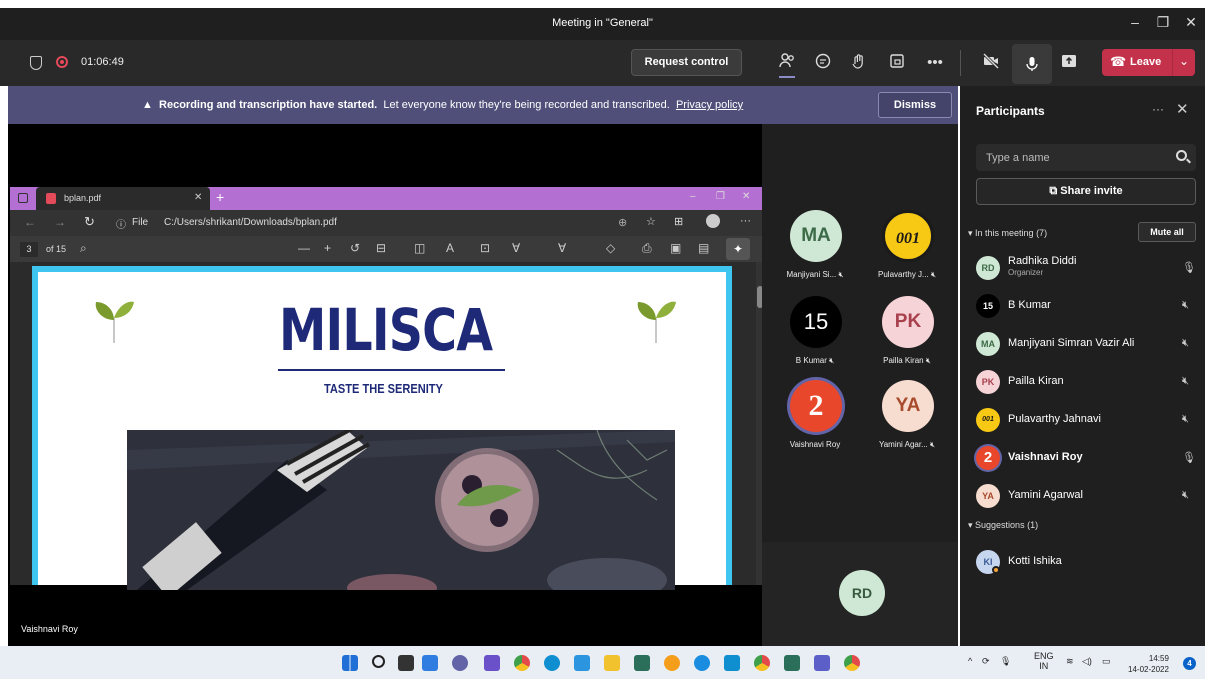 This screenshot has width=1205, height=679. I want to click on in-meeting-section: ▾ In this meeting (7), so click(1007, 233).